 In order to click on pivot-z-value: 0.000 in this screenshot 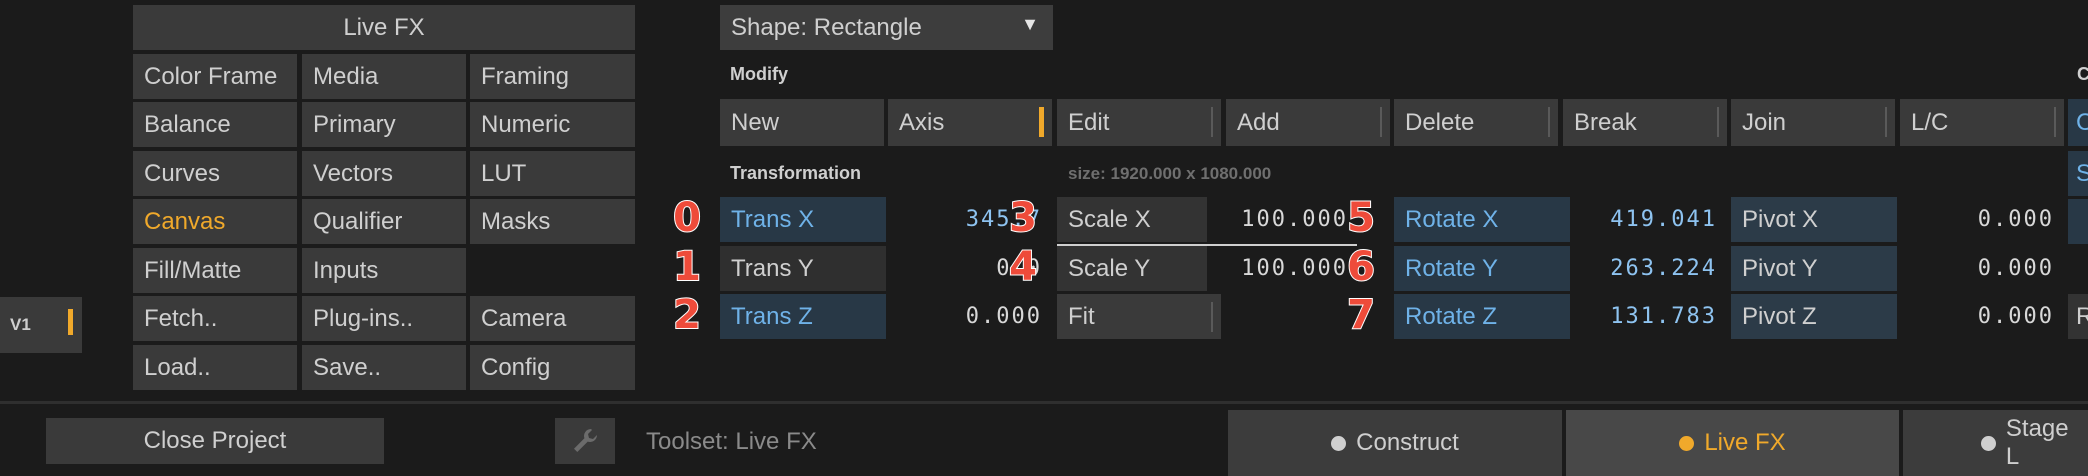, I will do `click(1981, 316)`.